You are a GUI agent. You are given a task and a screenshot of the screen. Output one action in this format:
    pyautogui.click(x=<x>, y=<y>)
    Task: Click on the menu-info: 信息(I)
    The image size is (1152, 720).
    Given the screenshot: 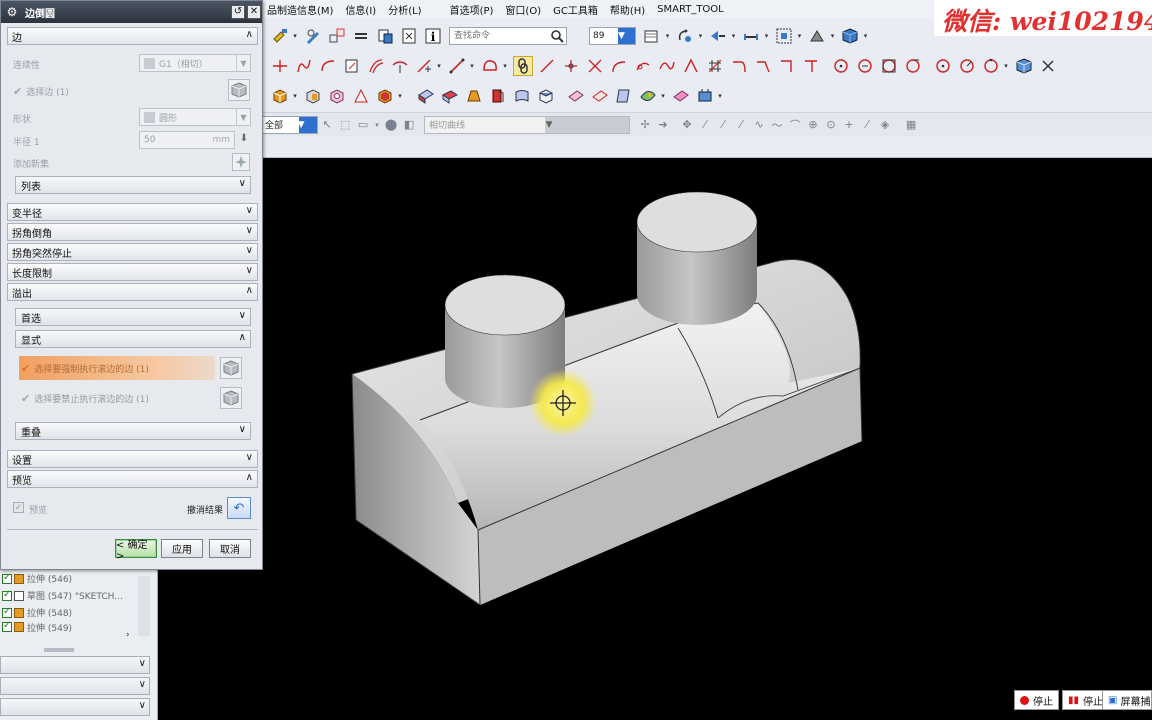 What is the action you would take?
    pyautogui.click(x=361, y=9)
    